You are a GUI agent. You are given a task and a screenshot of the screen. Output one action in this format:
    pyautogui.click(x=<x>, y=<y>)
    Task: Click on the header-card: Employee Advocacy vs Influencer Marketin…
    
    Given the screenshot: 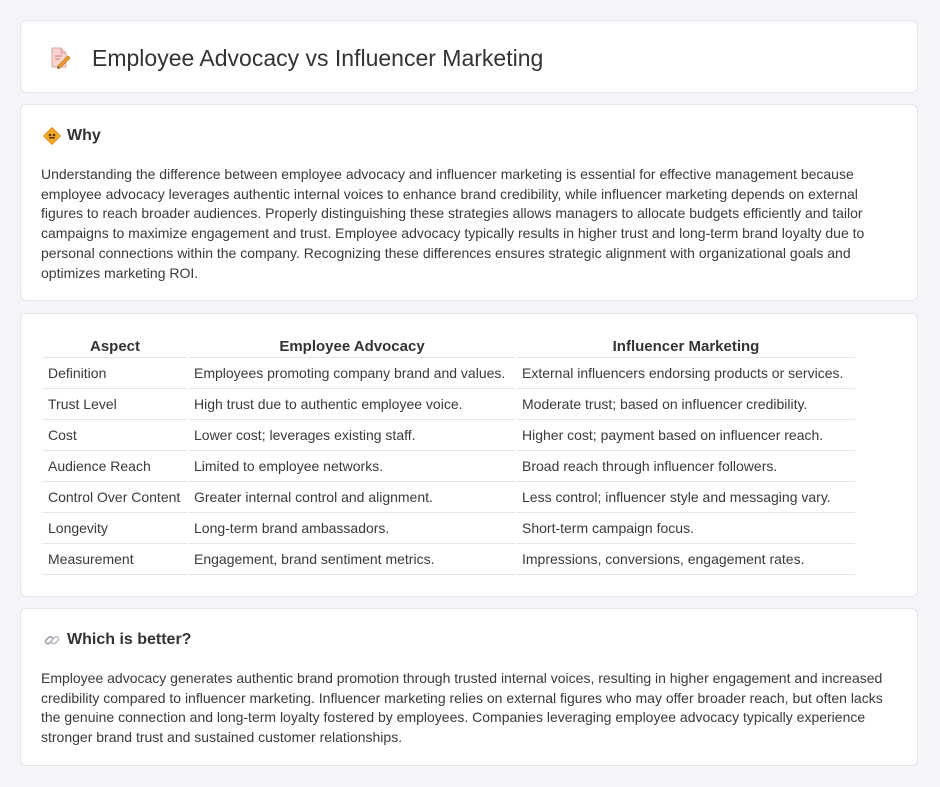 What is the action you would take?
    pyautogui.click(x=469, y=56)
    